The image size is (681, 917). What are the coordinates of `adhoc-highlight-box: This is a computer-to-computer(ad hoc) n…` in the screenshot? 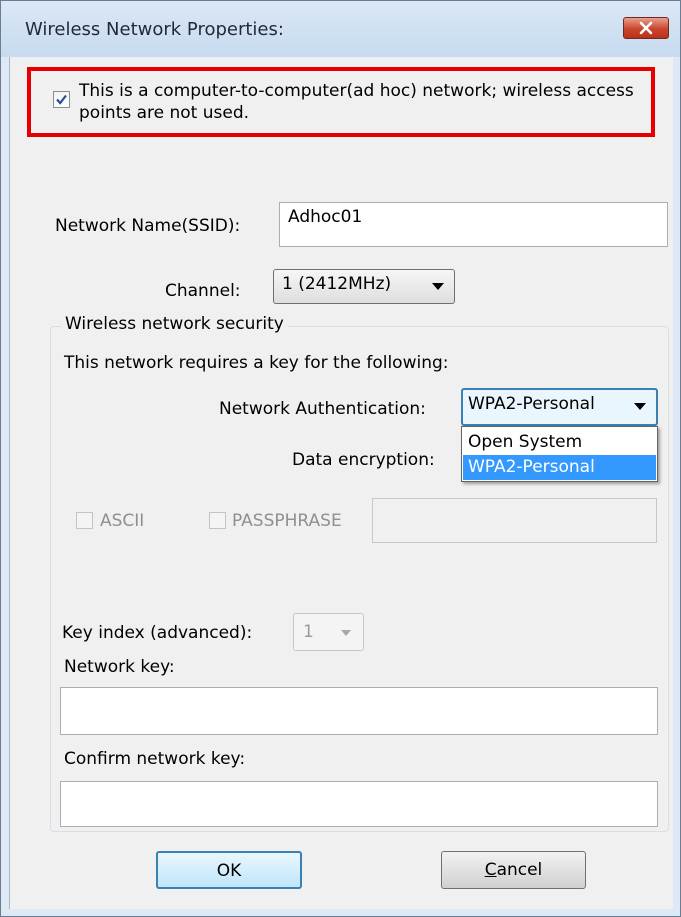 It's located at (341, 102).